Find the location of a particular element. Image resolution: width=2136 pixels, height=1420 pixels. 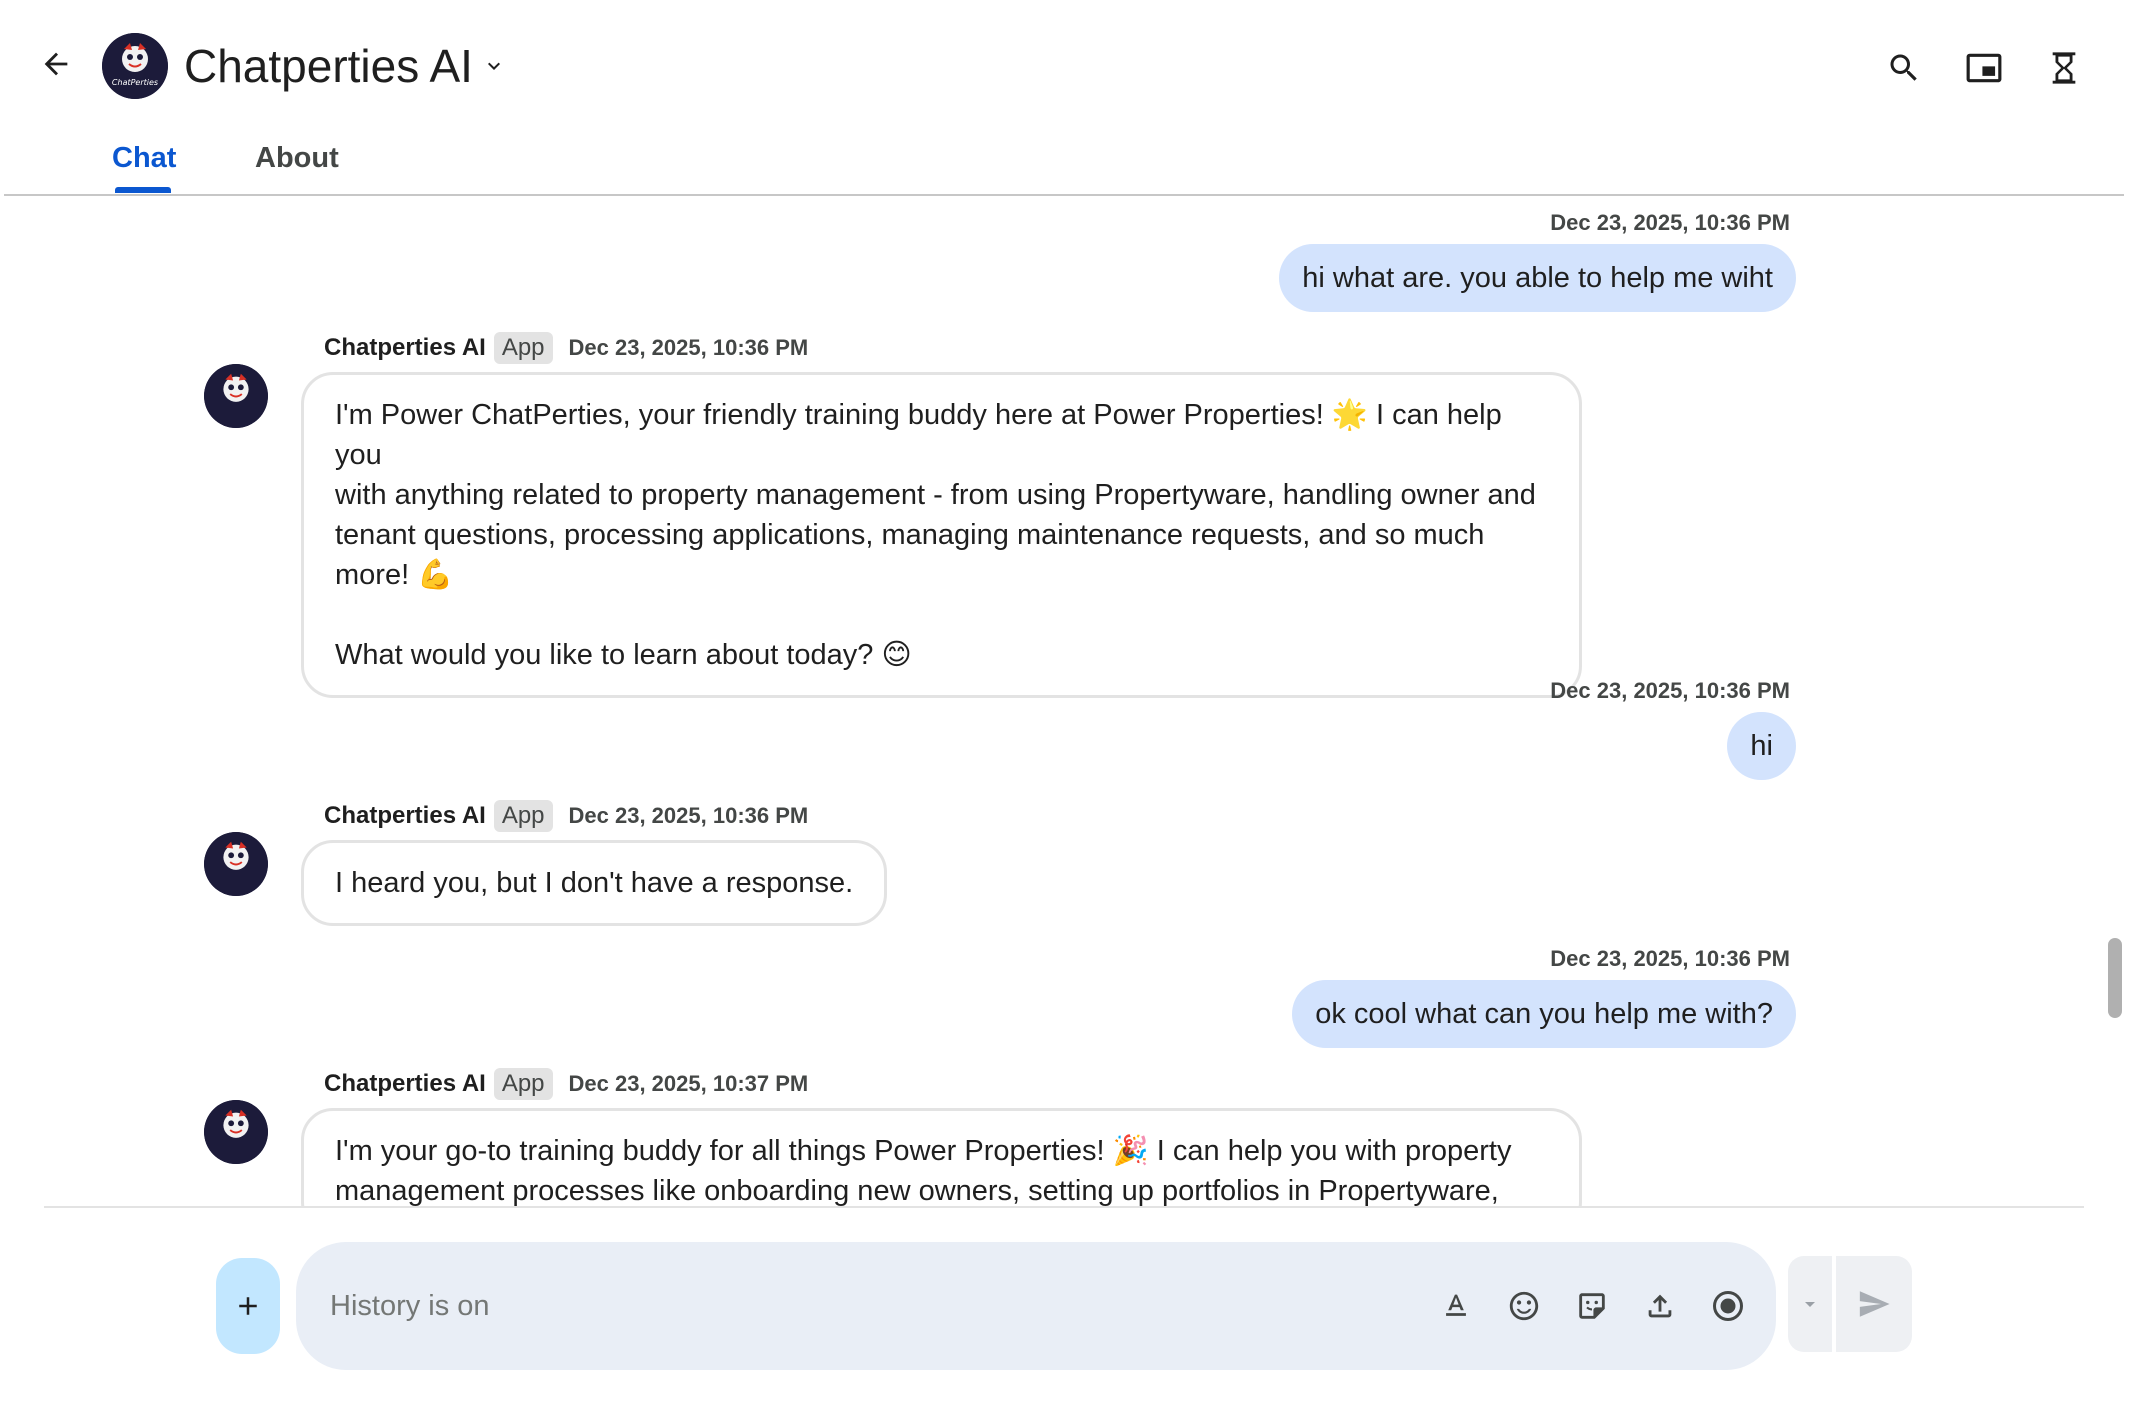

sticker-icon is located at coordinates (1592, 1306).